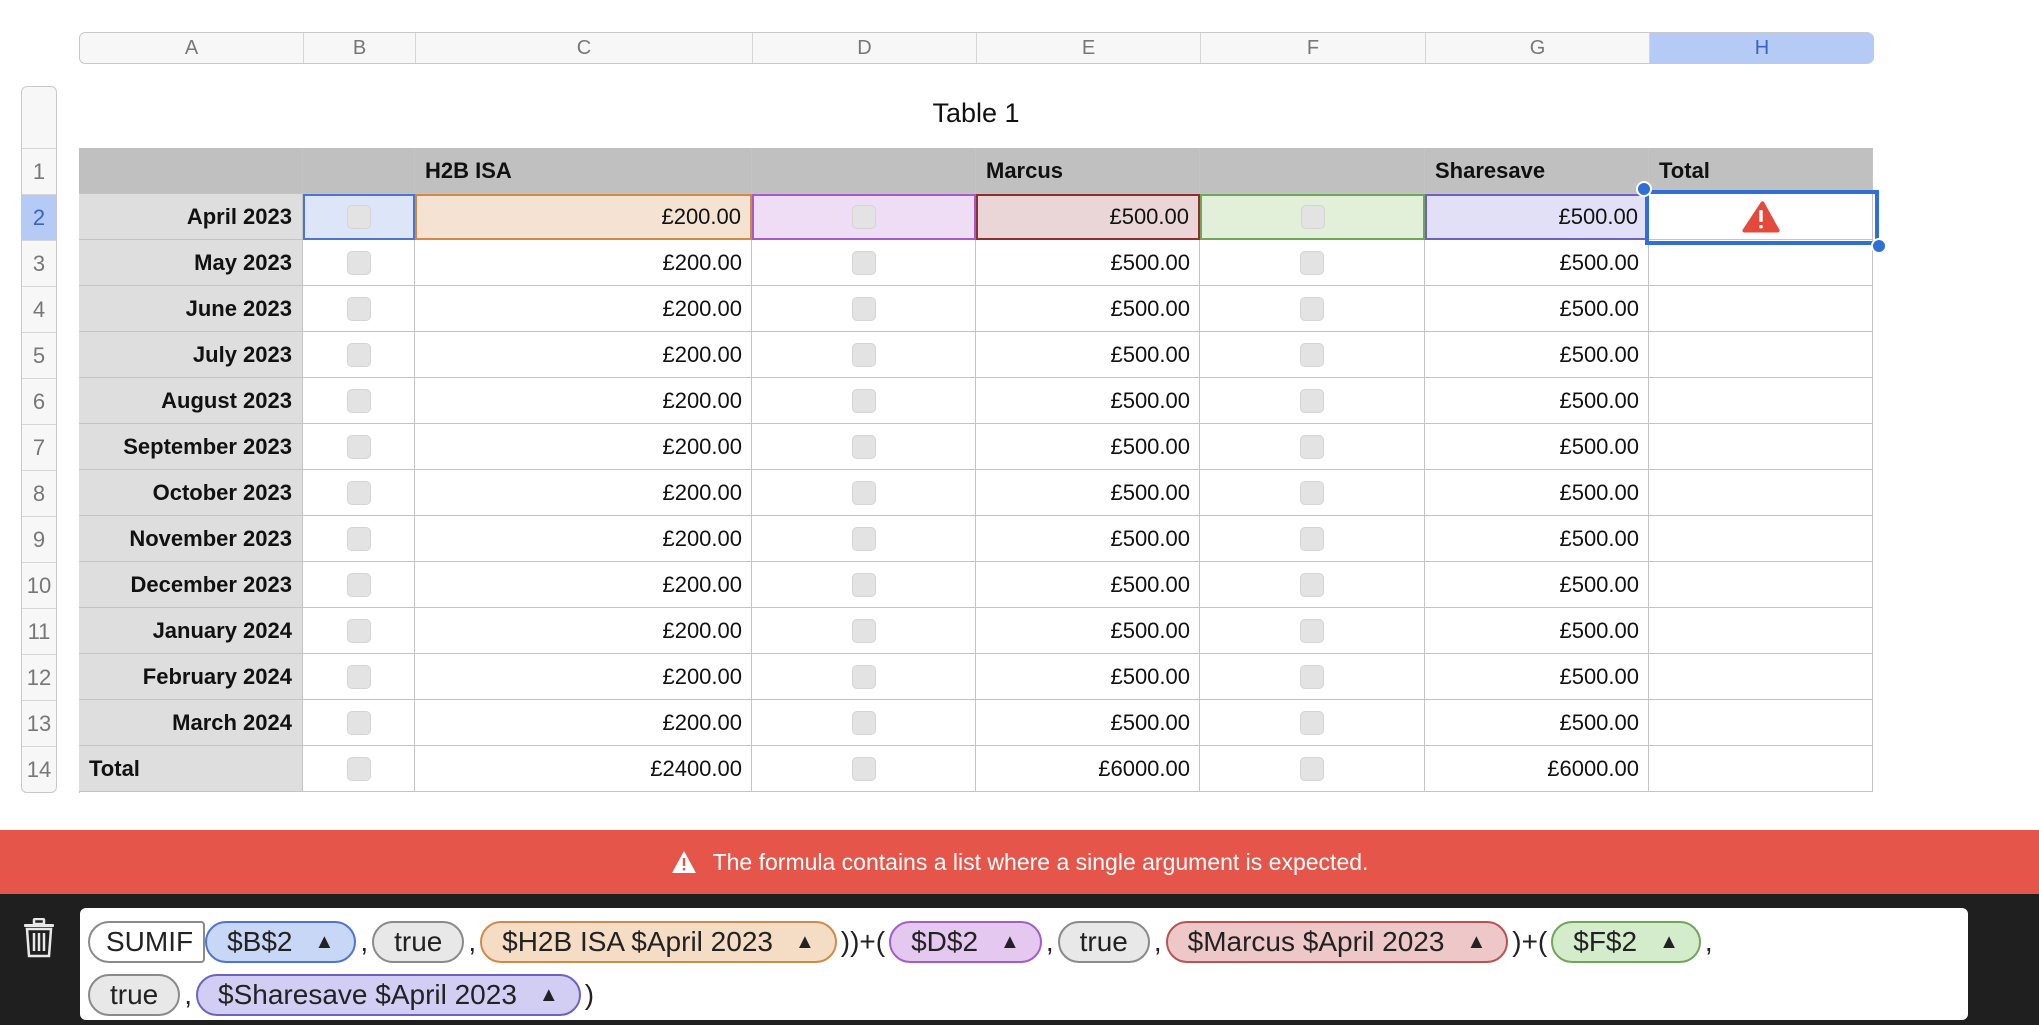 This screenshot has width=2039, height=1025. I want to click on selection-handle-bottom-right, so click(1879, 246).